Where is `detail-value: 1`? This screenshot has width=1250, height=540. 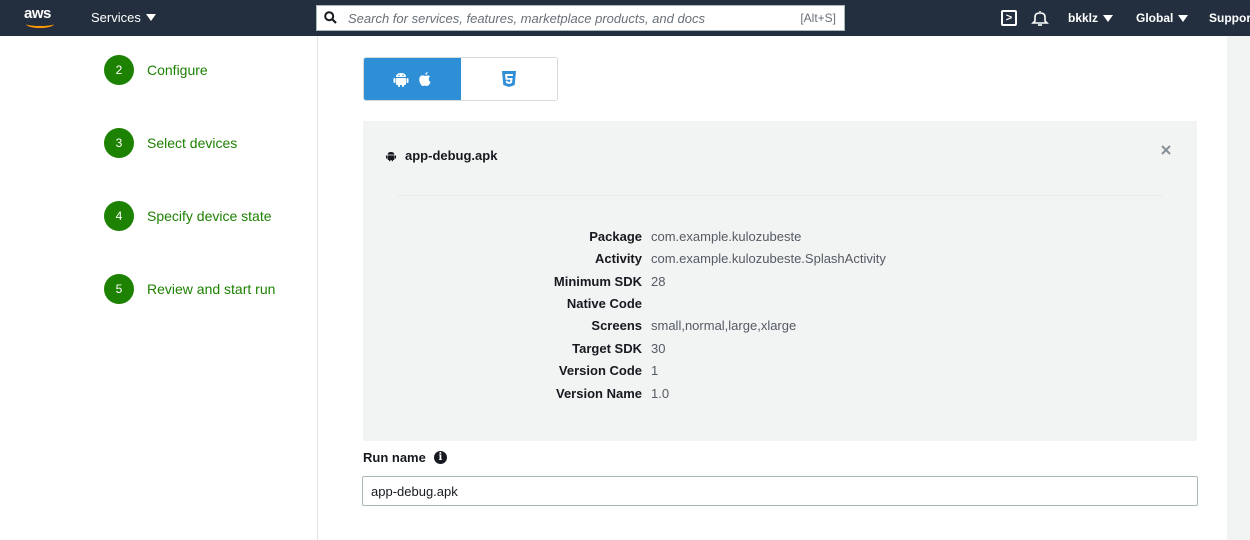 detail-value: 1 is located at coordinates (655, 370).